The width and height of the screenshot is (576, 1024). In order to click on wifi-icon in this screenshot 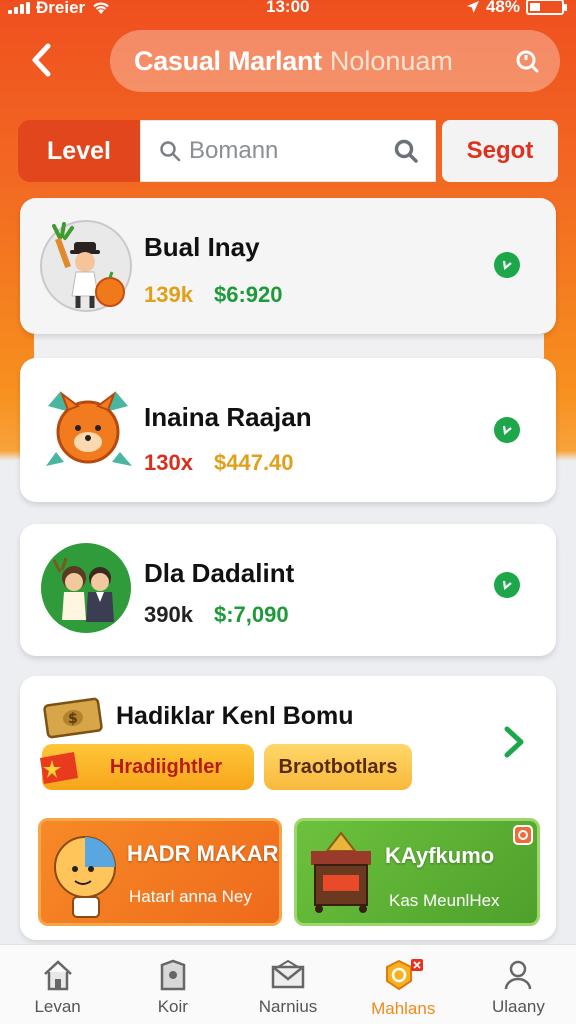, I will do `click(101, 8)`.